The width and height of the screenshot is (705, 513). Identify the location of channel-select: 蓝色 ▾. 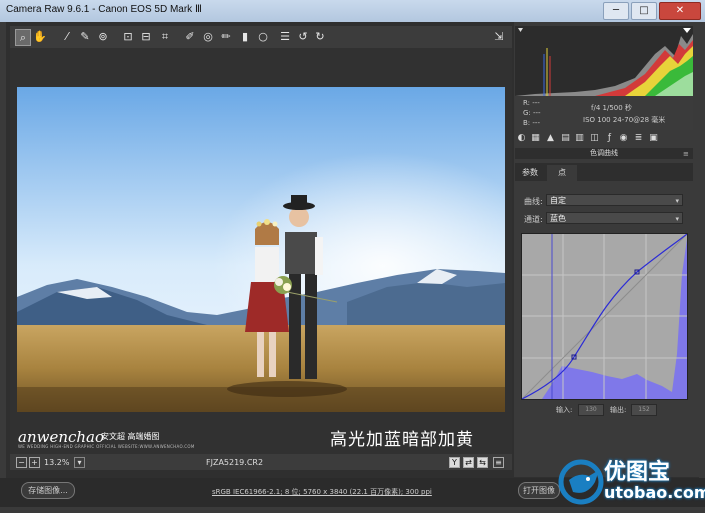
(614, 218).